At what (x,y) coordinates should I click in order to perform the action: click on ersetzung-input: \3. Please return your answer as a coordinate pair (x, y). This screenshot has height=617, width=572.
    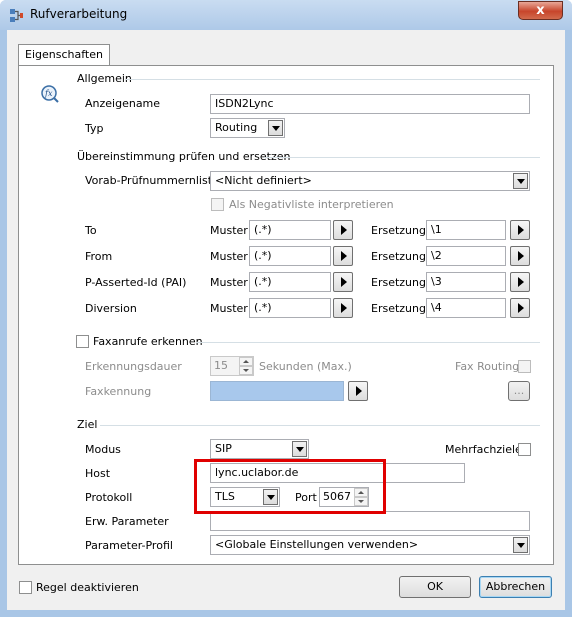
    Looking at the image, I should click on (466, 282).